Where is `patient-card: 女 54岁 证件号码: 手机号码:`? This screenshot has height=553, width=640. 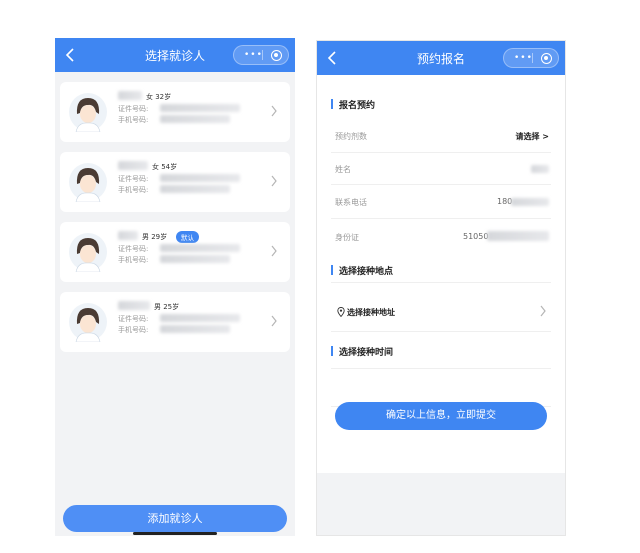
patient-card: 女 54岁 证件号码: 手机号码: is located at coordinates (175, 182).